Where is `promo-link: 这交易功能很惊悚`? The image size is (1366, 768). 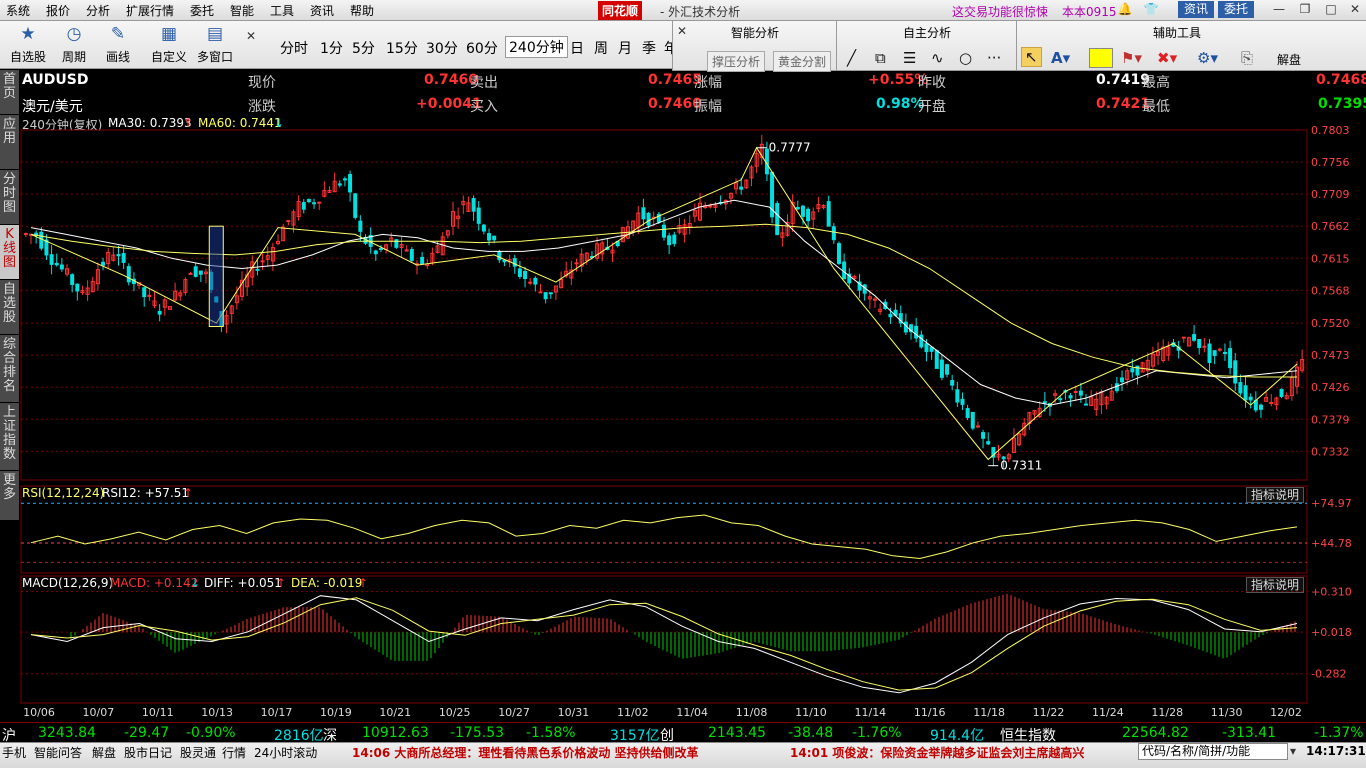
promo-link: 这交易功能很惊悚 is located at coordinates (1000, 11).